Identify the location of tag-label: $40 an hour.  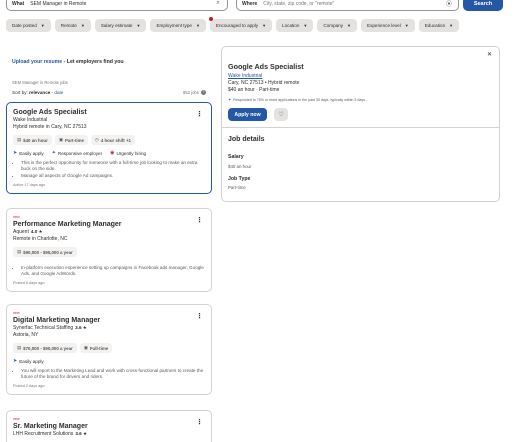
(35, 140).